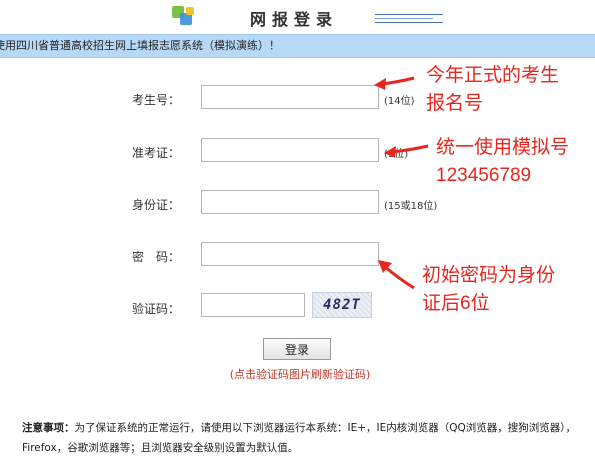 The image size is (595, 465). Describe the element at coordinates (411, 206) in the screenshot. I see `id-no-hint: (15或18位)` at that location.